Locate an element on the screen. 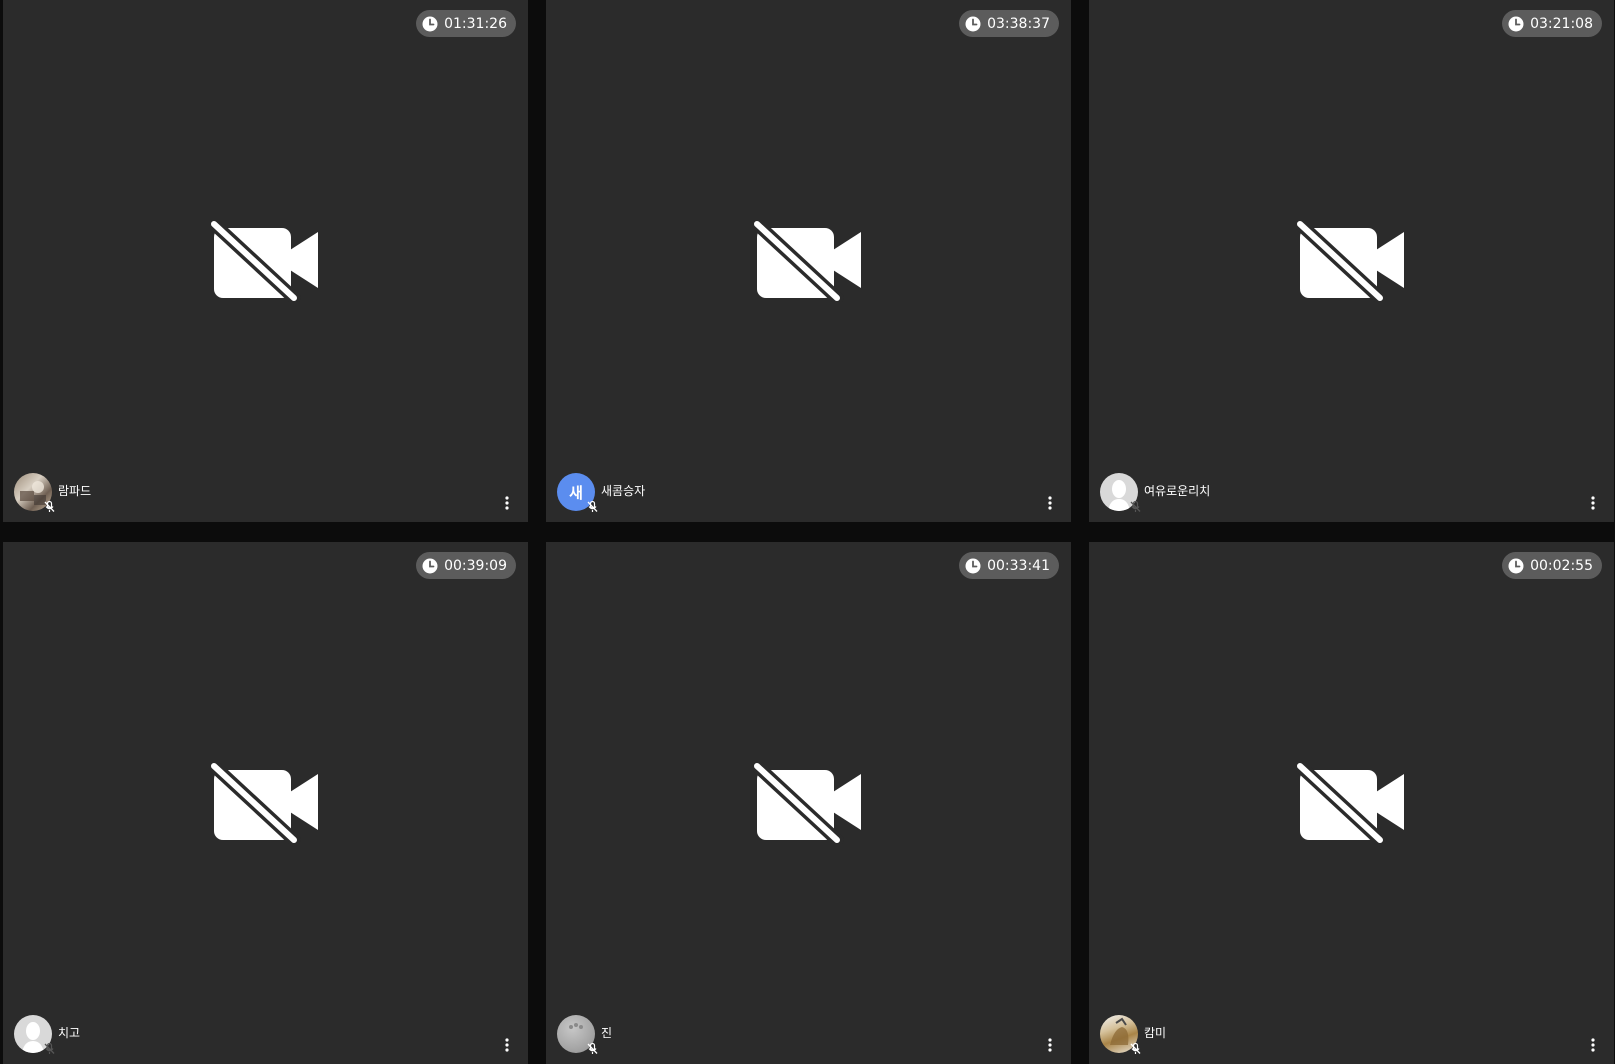 The width and height of the screenshot is (1615, 1064). timer-text: 03:38:37 is located at coordinates (1018, 23).